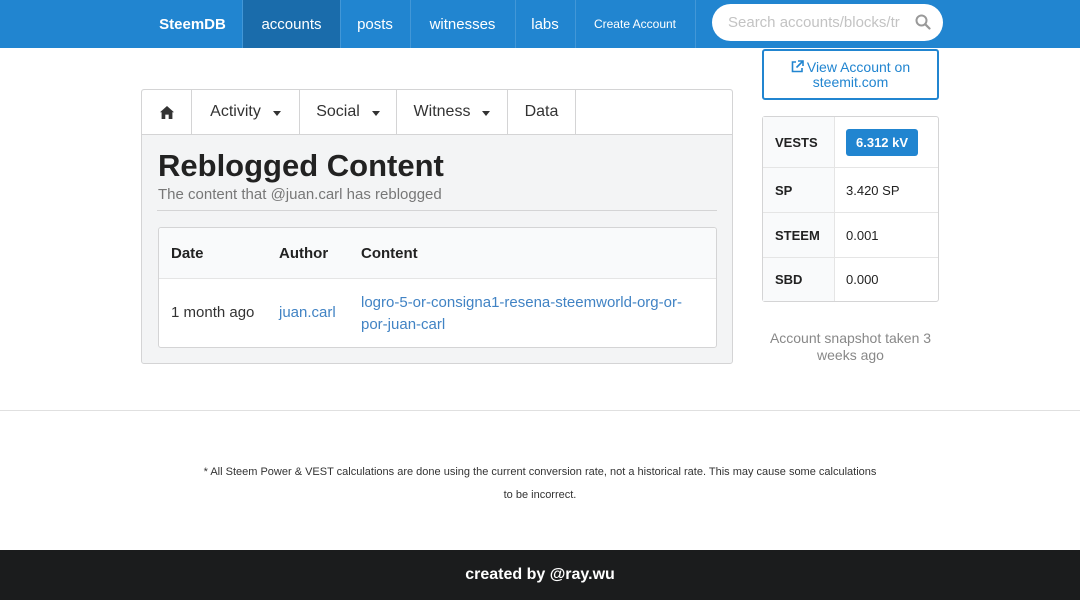 Image resolution: width=1080 pixels, height=600 pixels. I want to click on tab-activity: Activity, so click(246, 112).